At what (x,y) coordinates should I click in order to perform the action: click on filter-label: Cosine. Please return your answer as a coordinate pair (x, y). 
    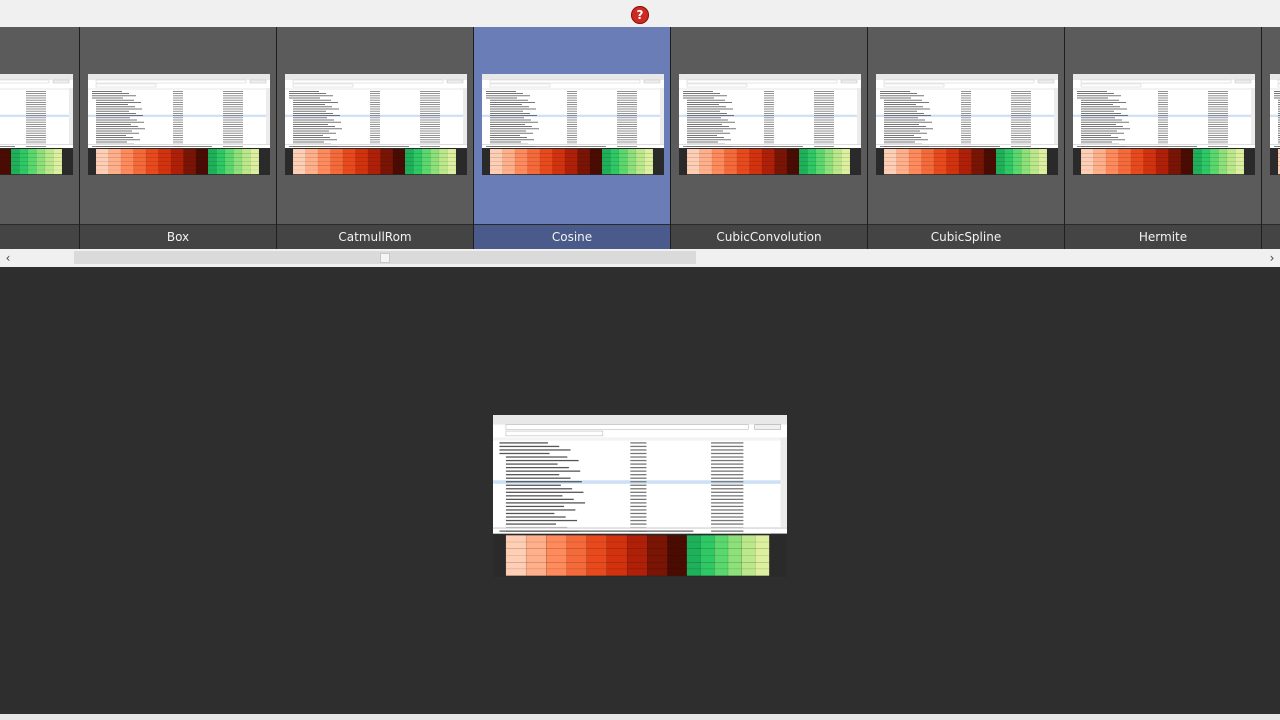
    Looking at the image, I should click on (572, 237).